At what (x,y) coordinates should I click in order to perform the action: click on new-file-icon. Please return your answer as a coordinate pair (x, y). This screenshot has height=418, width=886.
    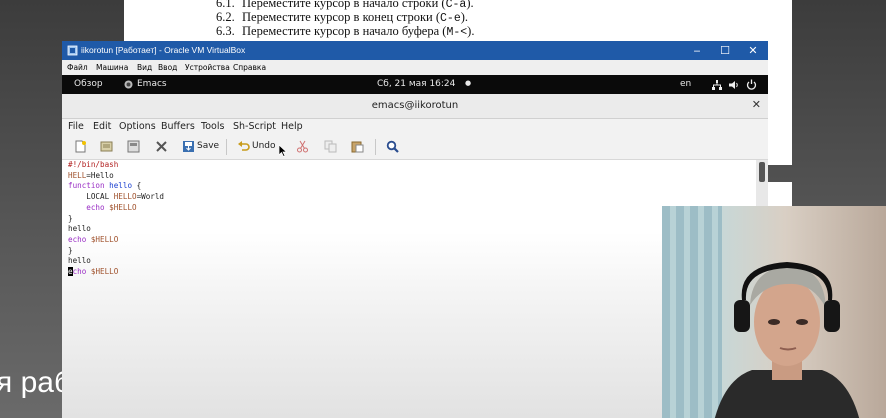
    Looking at the image, I should click on (80, 146).